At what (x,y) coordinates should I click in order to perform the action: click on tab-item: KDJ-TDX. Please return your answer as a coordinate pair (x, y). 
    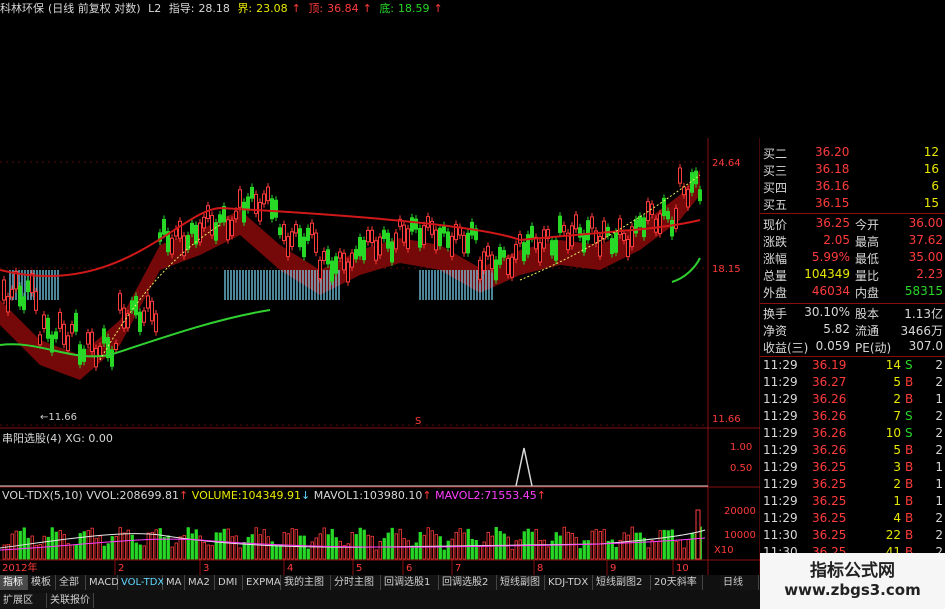
    Looking at the image, I should click on (569, 582).